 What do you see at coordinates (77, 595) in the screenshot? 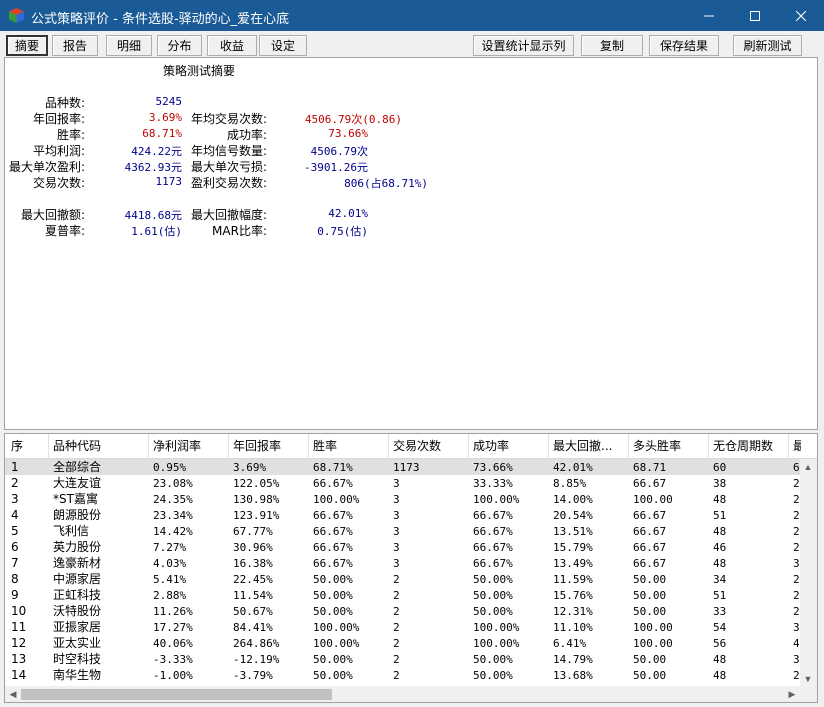
I see `table-cell-code: 正虹科技` at bounding box center [77, 595].